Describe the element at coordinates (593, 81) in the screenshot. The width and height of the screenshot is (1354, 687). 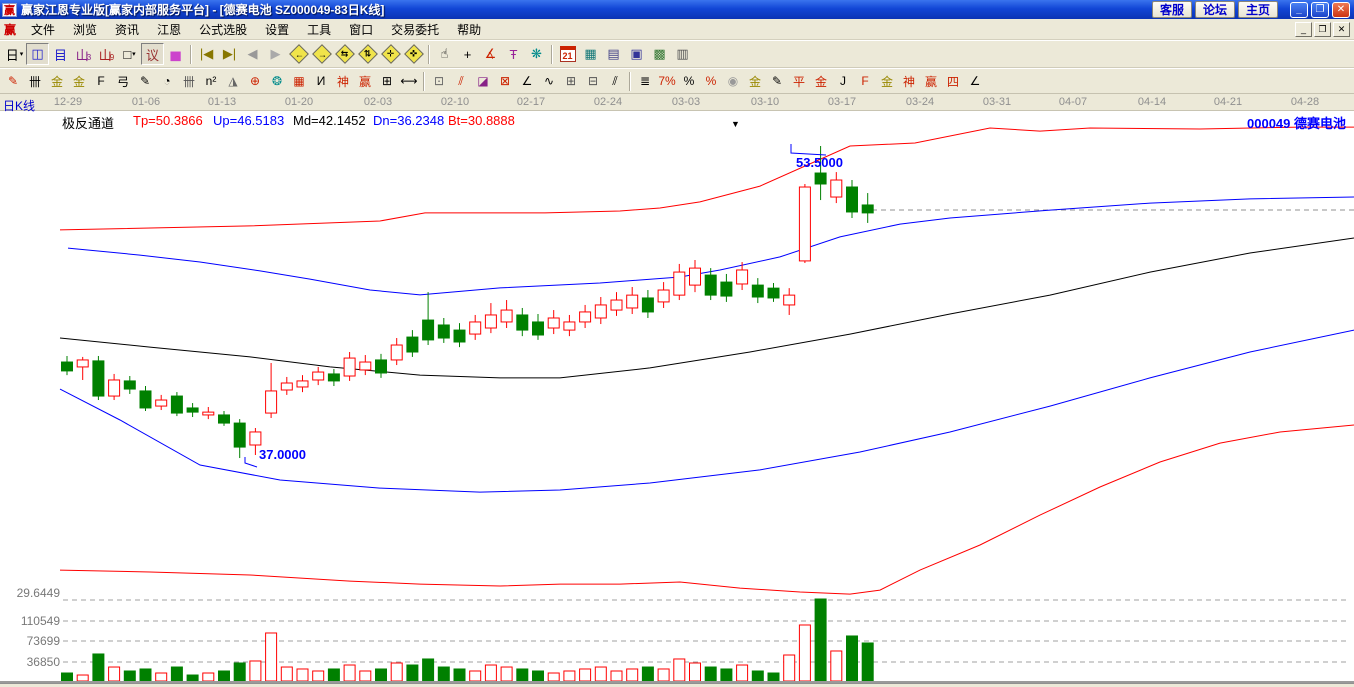
I see `grid-square-arrow-icon: ⊟` at that location.